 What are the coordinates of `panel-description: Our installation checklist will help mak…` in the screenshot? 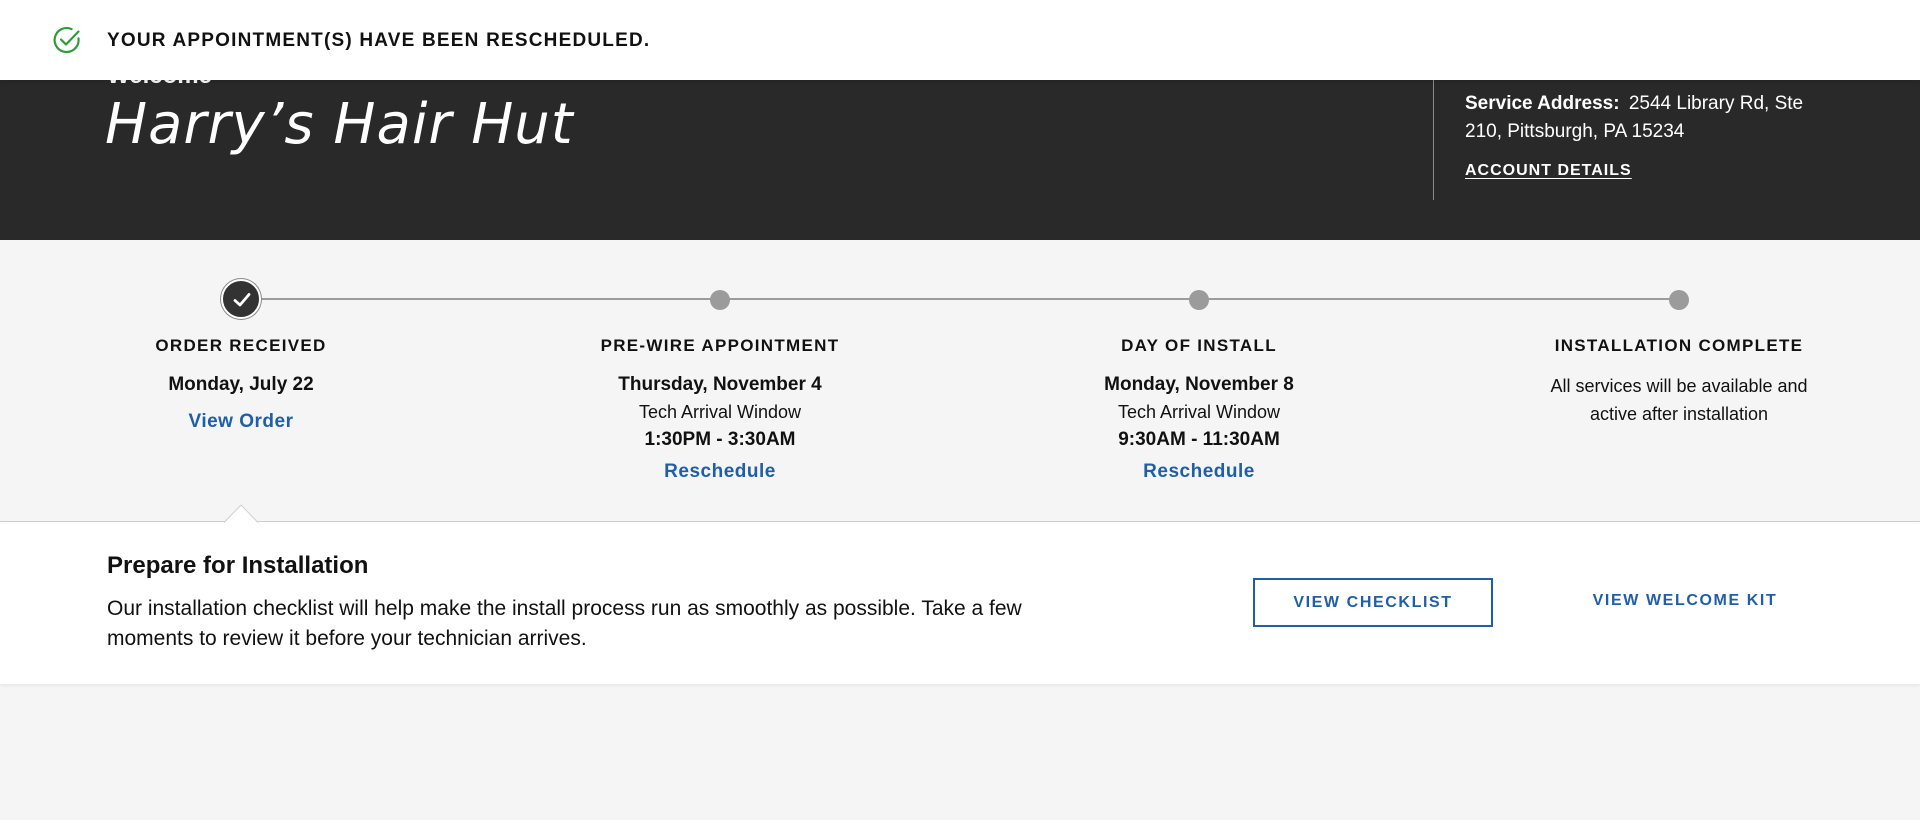 It's located at (564, 623).